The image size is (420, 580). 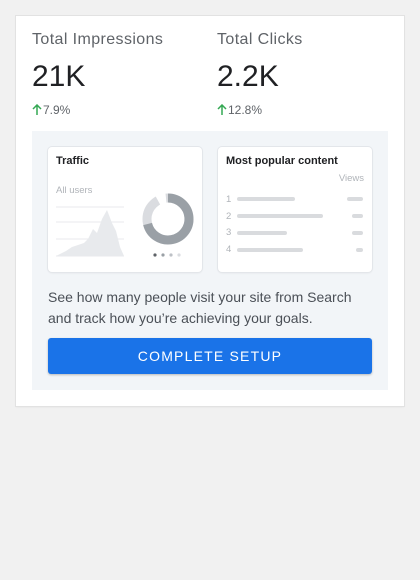 What do you see at coordinates (168, 219) in the screenshot?
I see `donut-chart-icon` at bounding box center [168, 219].